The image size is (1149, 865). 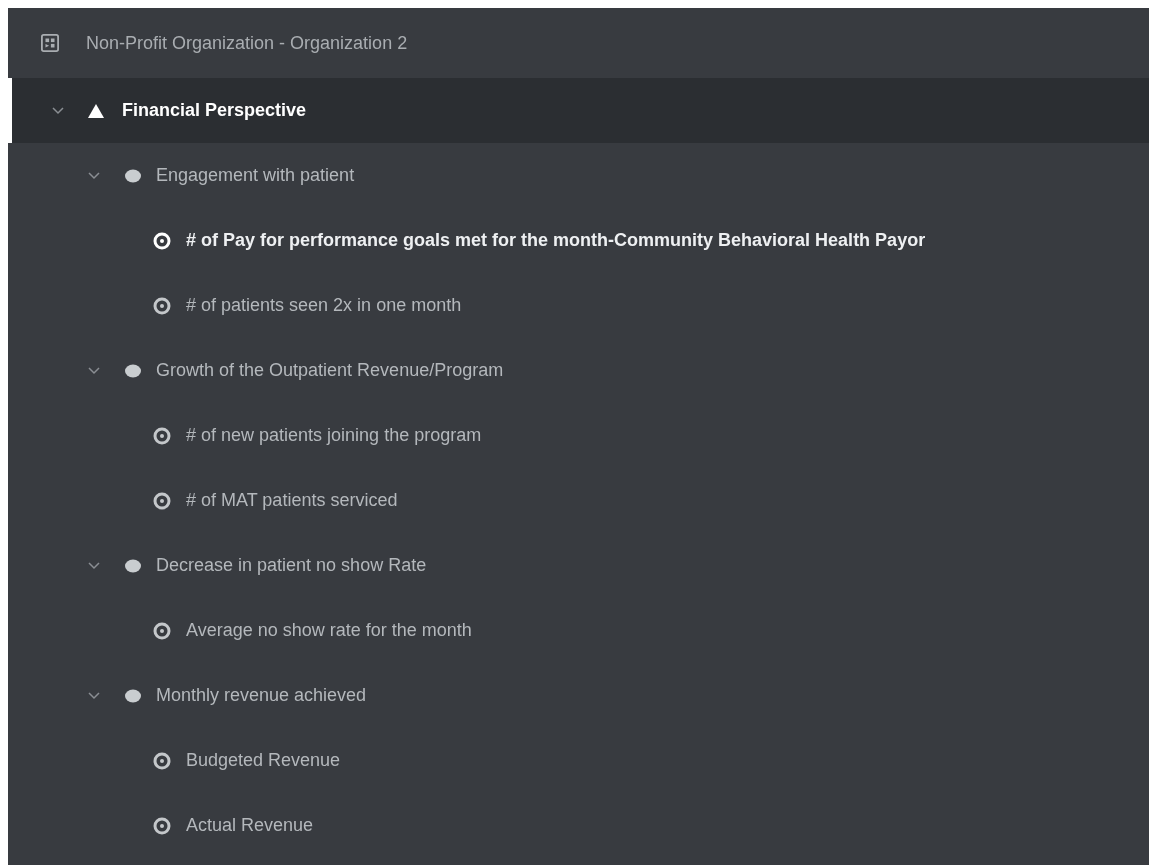 I want to click on objective-label: Engagement with patient, so click(x=255, y=175).